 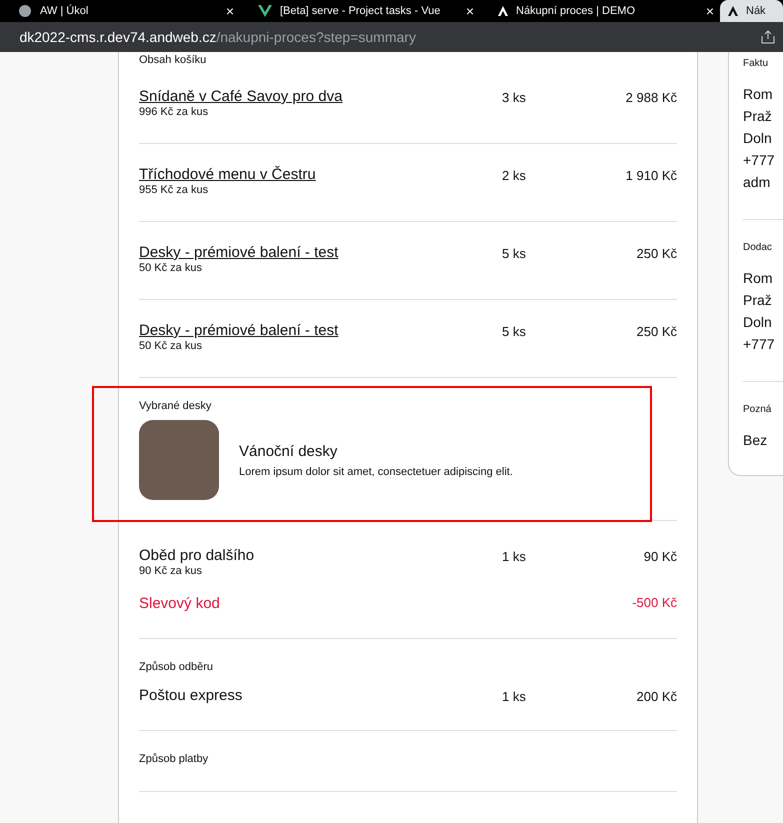 I want to click on line-total: 2 988 Kč, so click(x=650, y=98).